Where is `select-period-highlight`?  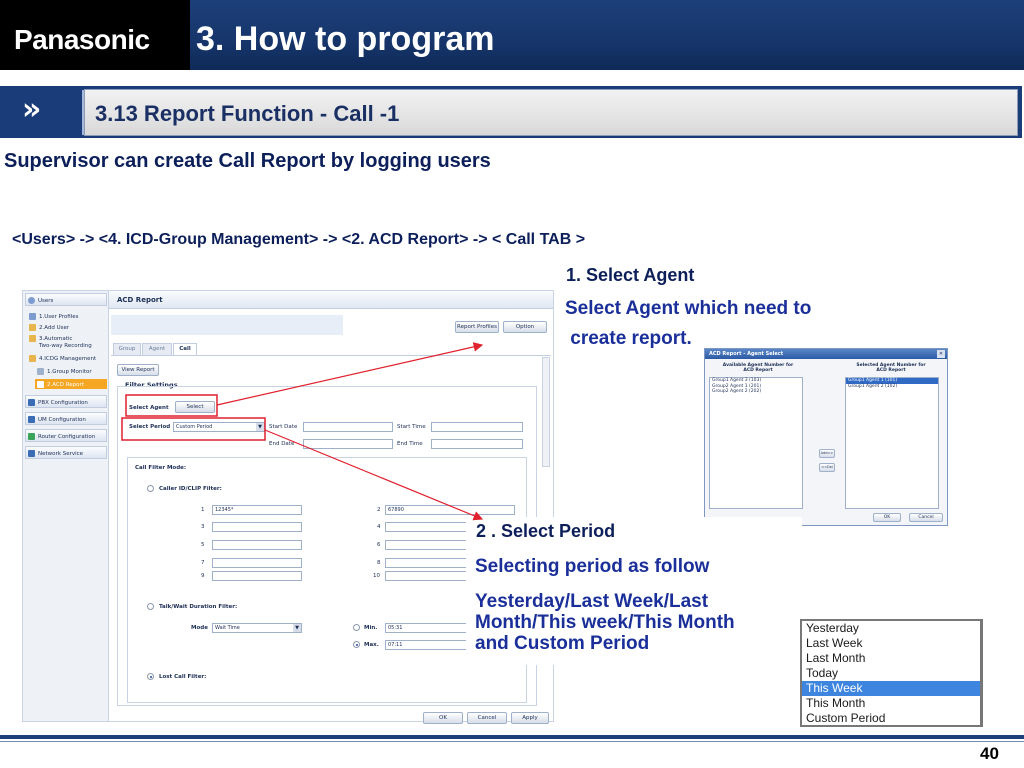 select-period-highlight is located at coordinates (193, 429).